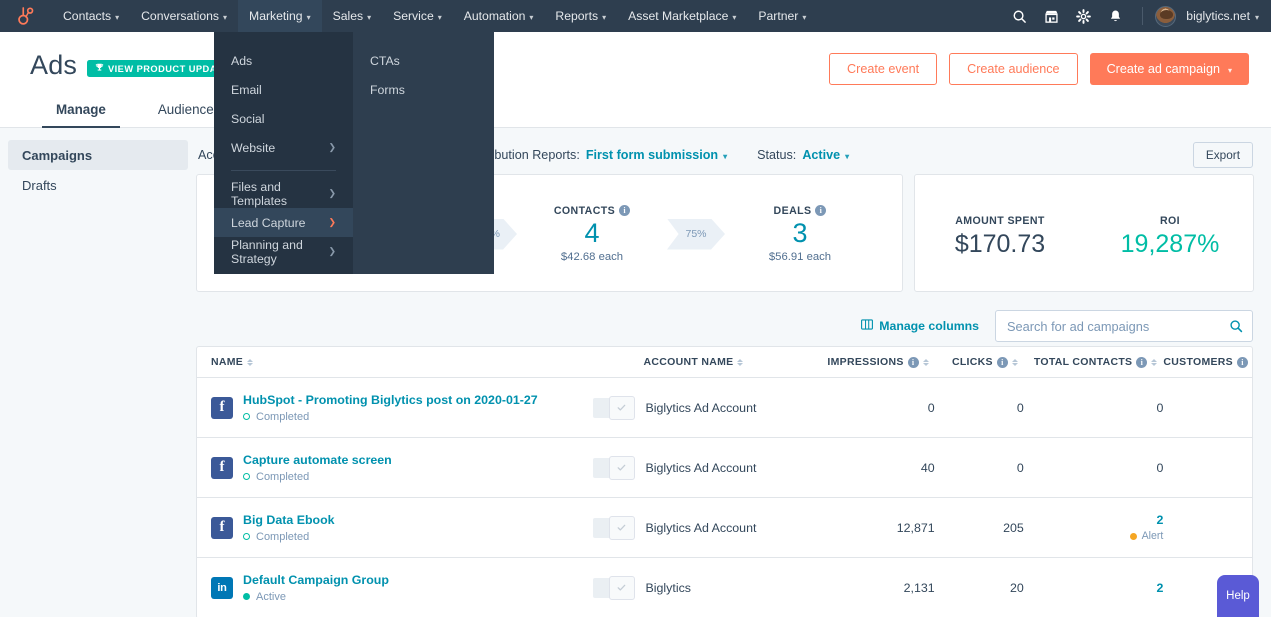 The height and width of the screenshot is (617, 1271). What do you see at coordinates (972, 362) in the screenshot?
I see `column-label: CLICKS` at bounding box center [972, 362].